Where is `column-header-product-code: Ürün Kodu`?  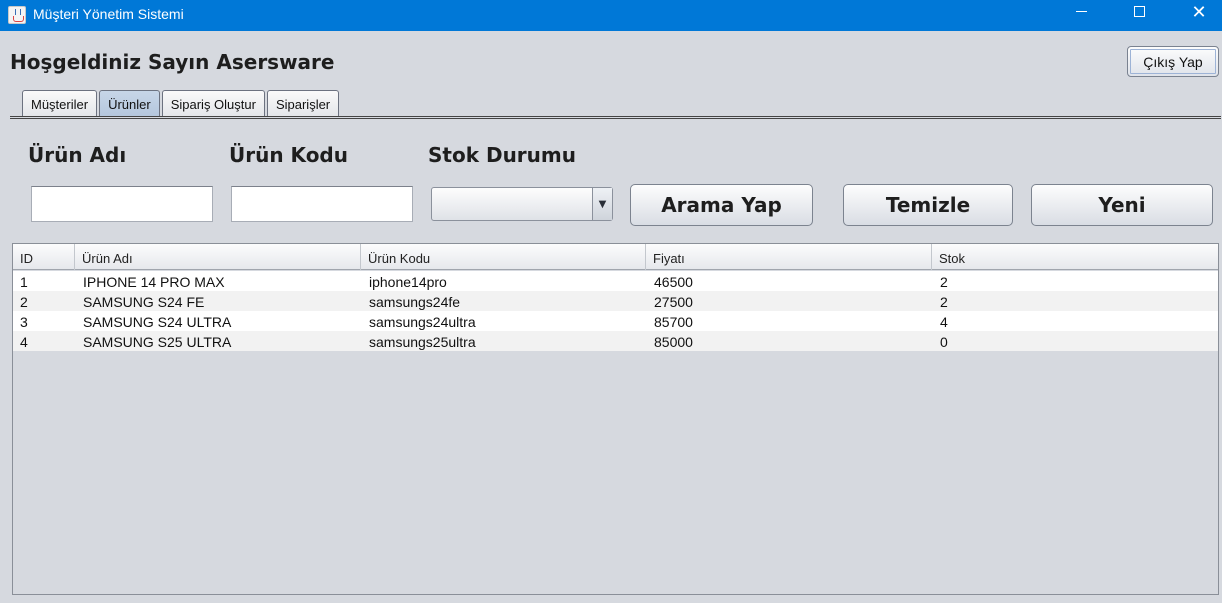 column-header-product-code: Ürün Kodu is located at coordinates (503, 257).